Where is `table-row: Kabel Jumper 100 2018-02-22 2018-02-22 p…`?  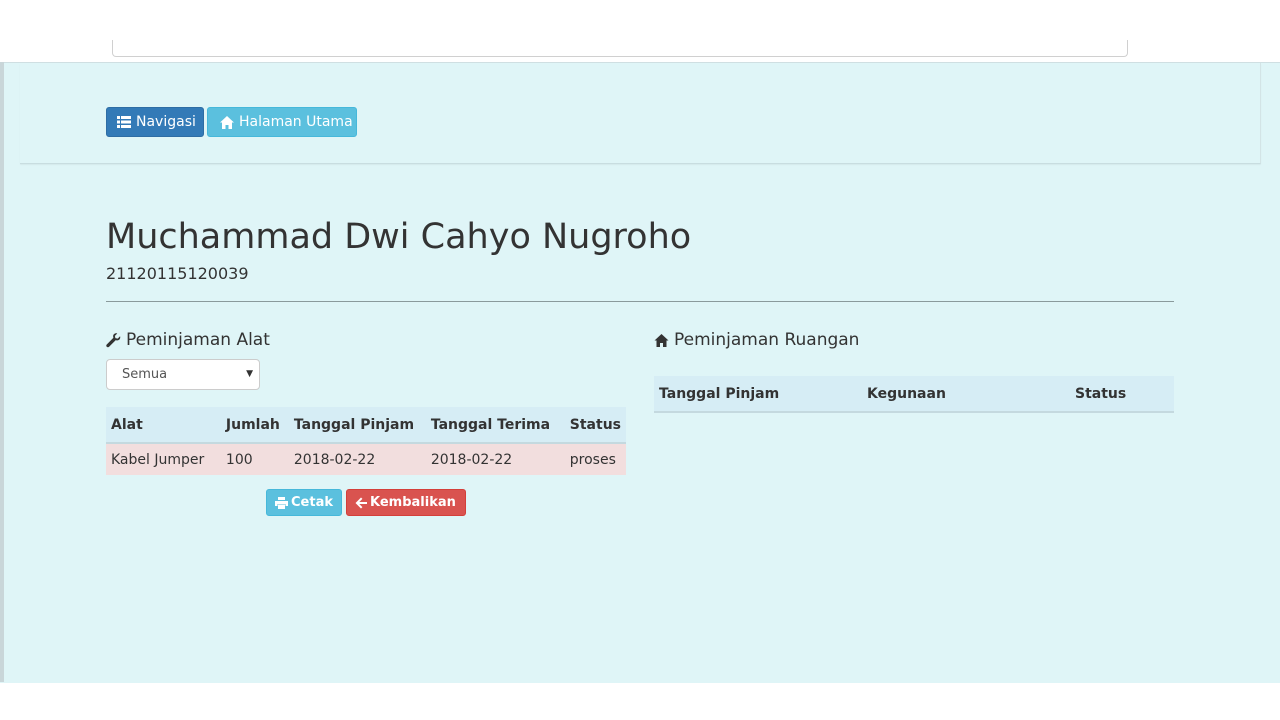 table-row: Kabel Jumper 100 2018-02-22 2018-02-22 p… is located at coordinates (366, 459).